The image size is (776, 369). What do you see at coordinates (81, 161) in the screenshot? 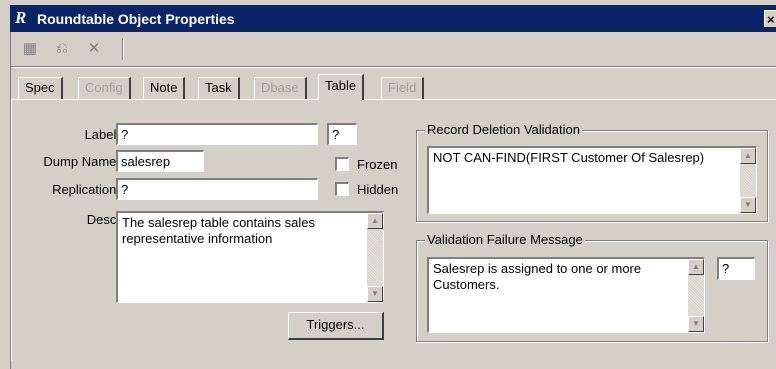
I see `dump-name-label: Dump Name:` at bounding box center [81, 161].